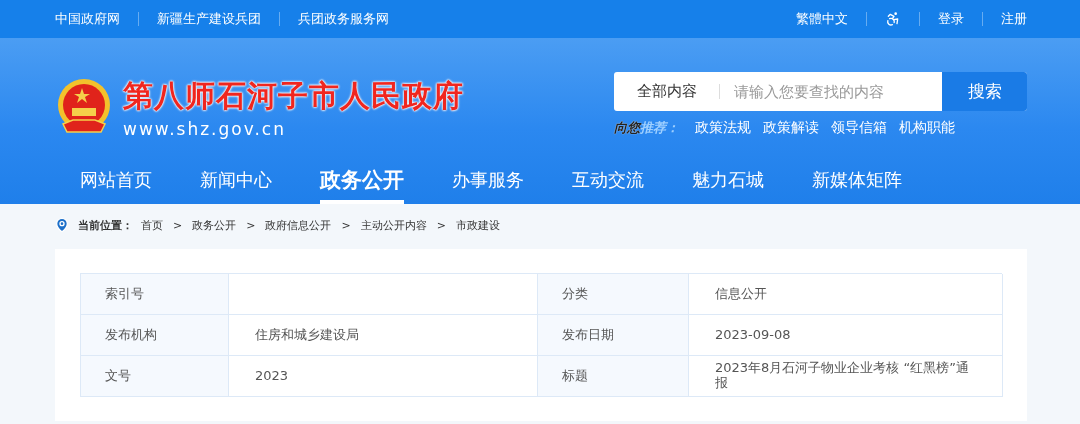  Describe the element at coordinates (488, 179) in the screenshot. I see `nav-tab: 办事服务` at that location.